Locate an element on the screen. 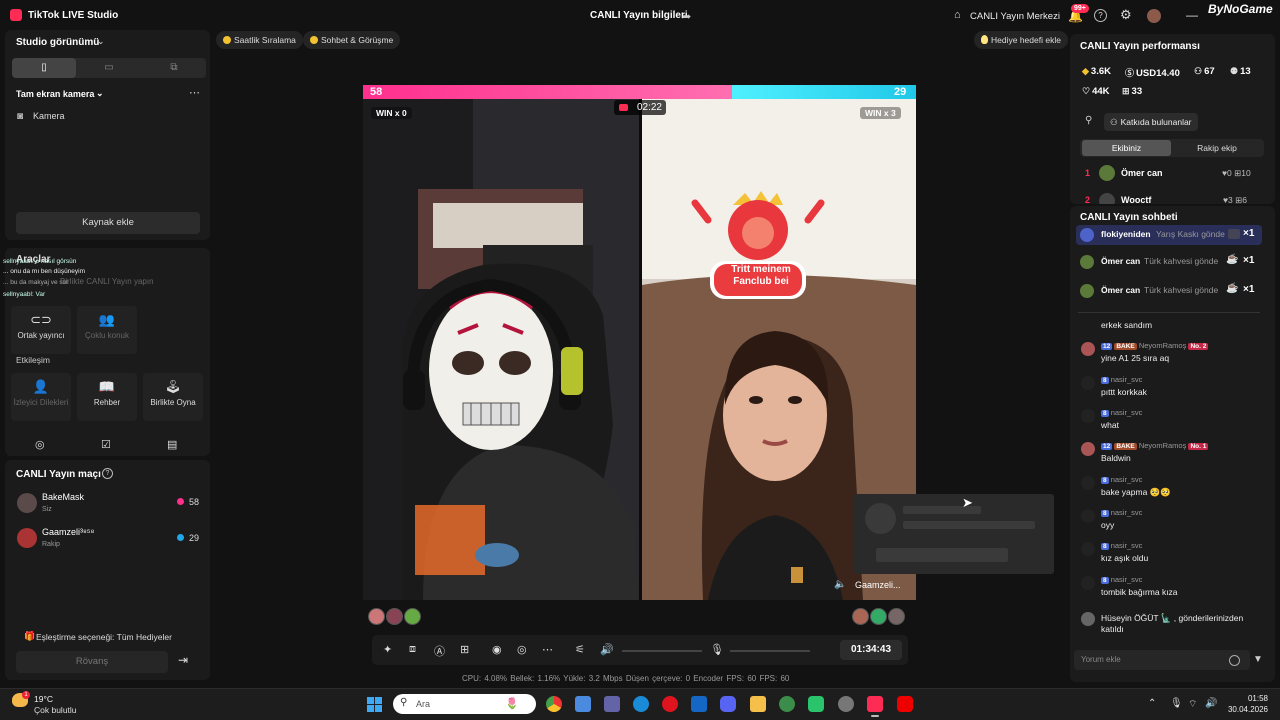 The width and height of the screenshot is (1280, 720). checklist-icon: ☑ is located at coordinates (106, 444).